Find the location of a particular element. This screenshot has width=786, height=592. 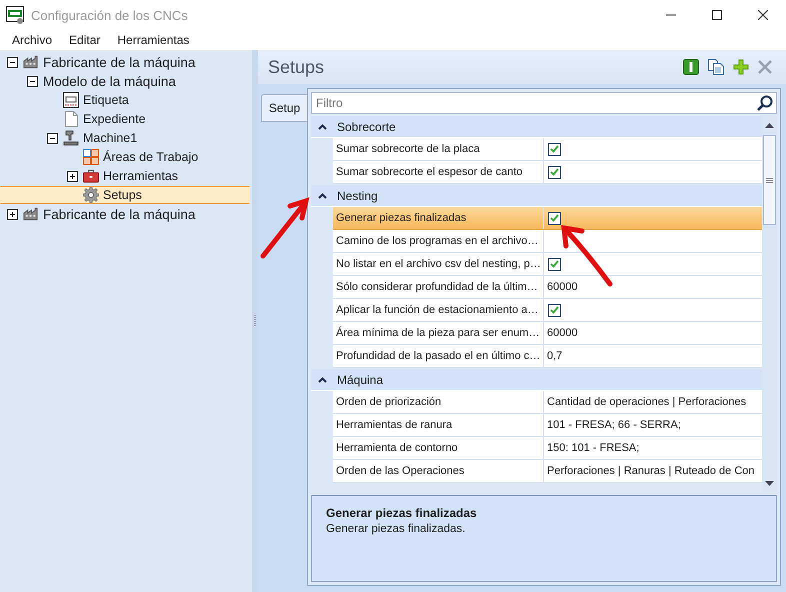

description-title: Generar piezas finalizadas is located at coordinates (402, 513).